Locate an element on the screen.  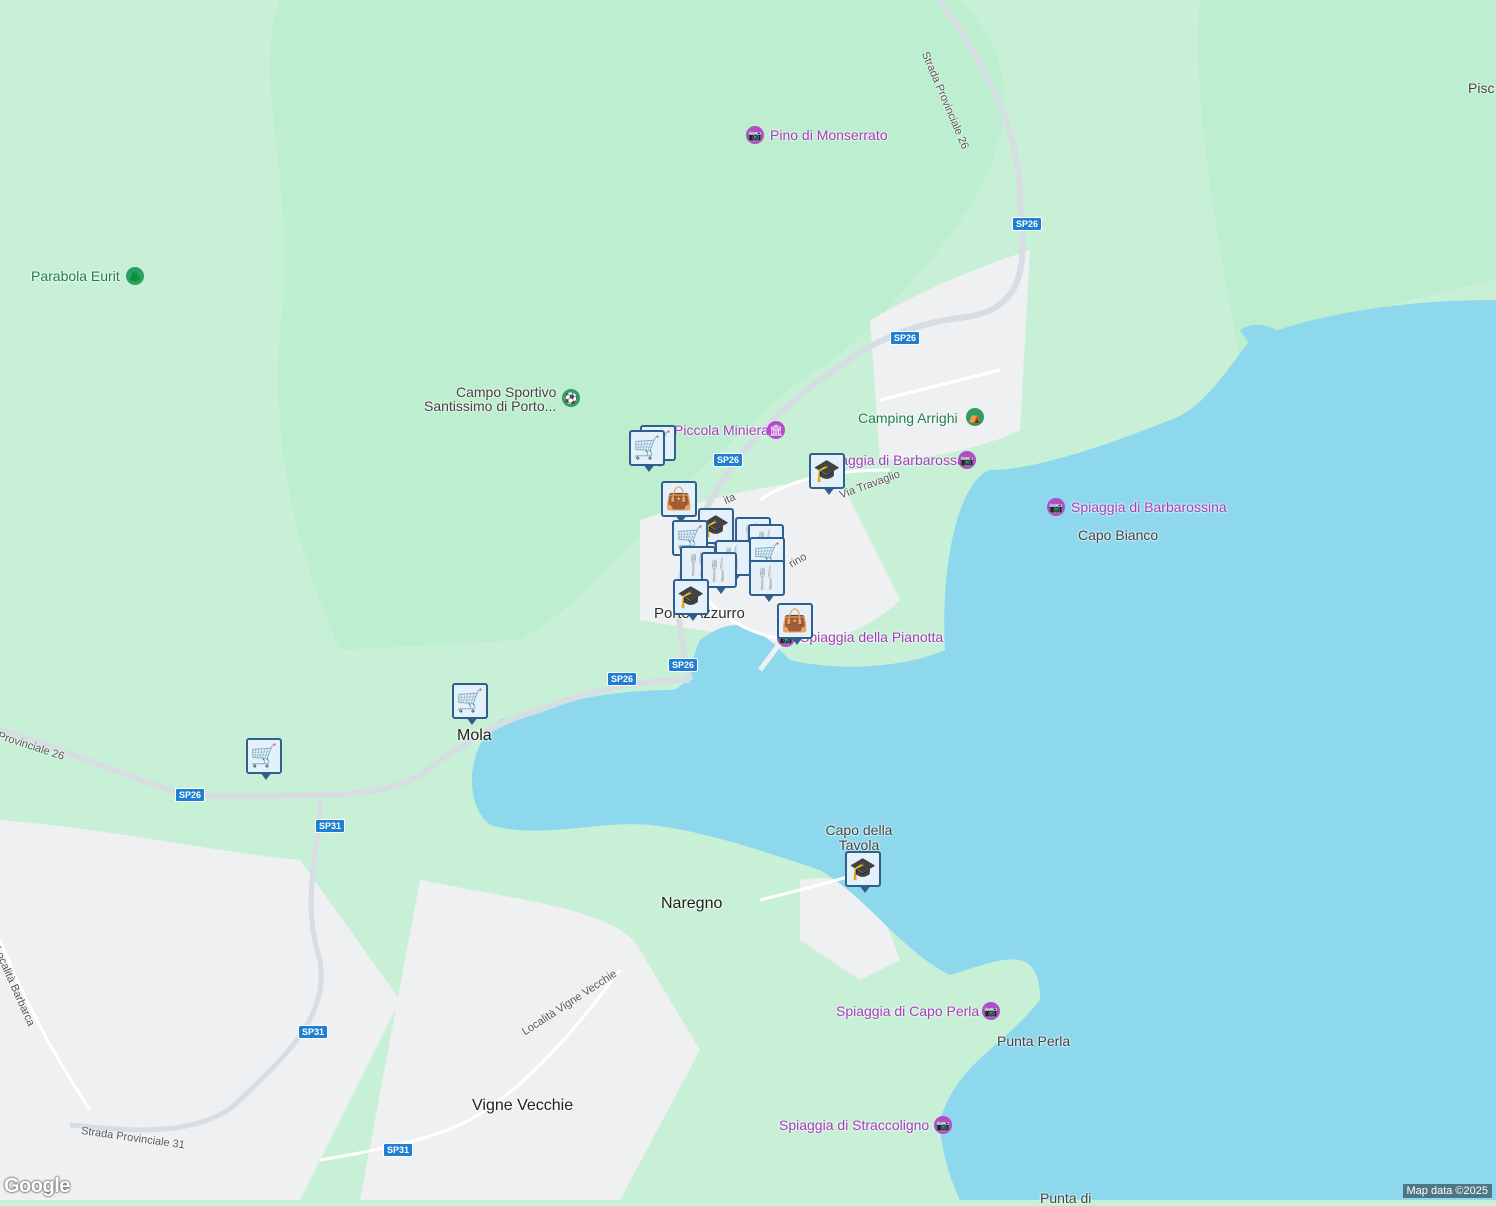
poi-spiaggia-di-straccoligno: Spiaggia di Straccoligno is located at coordinates (854, 1125).